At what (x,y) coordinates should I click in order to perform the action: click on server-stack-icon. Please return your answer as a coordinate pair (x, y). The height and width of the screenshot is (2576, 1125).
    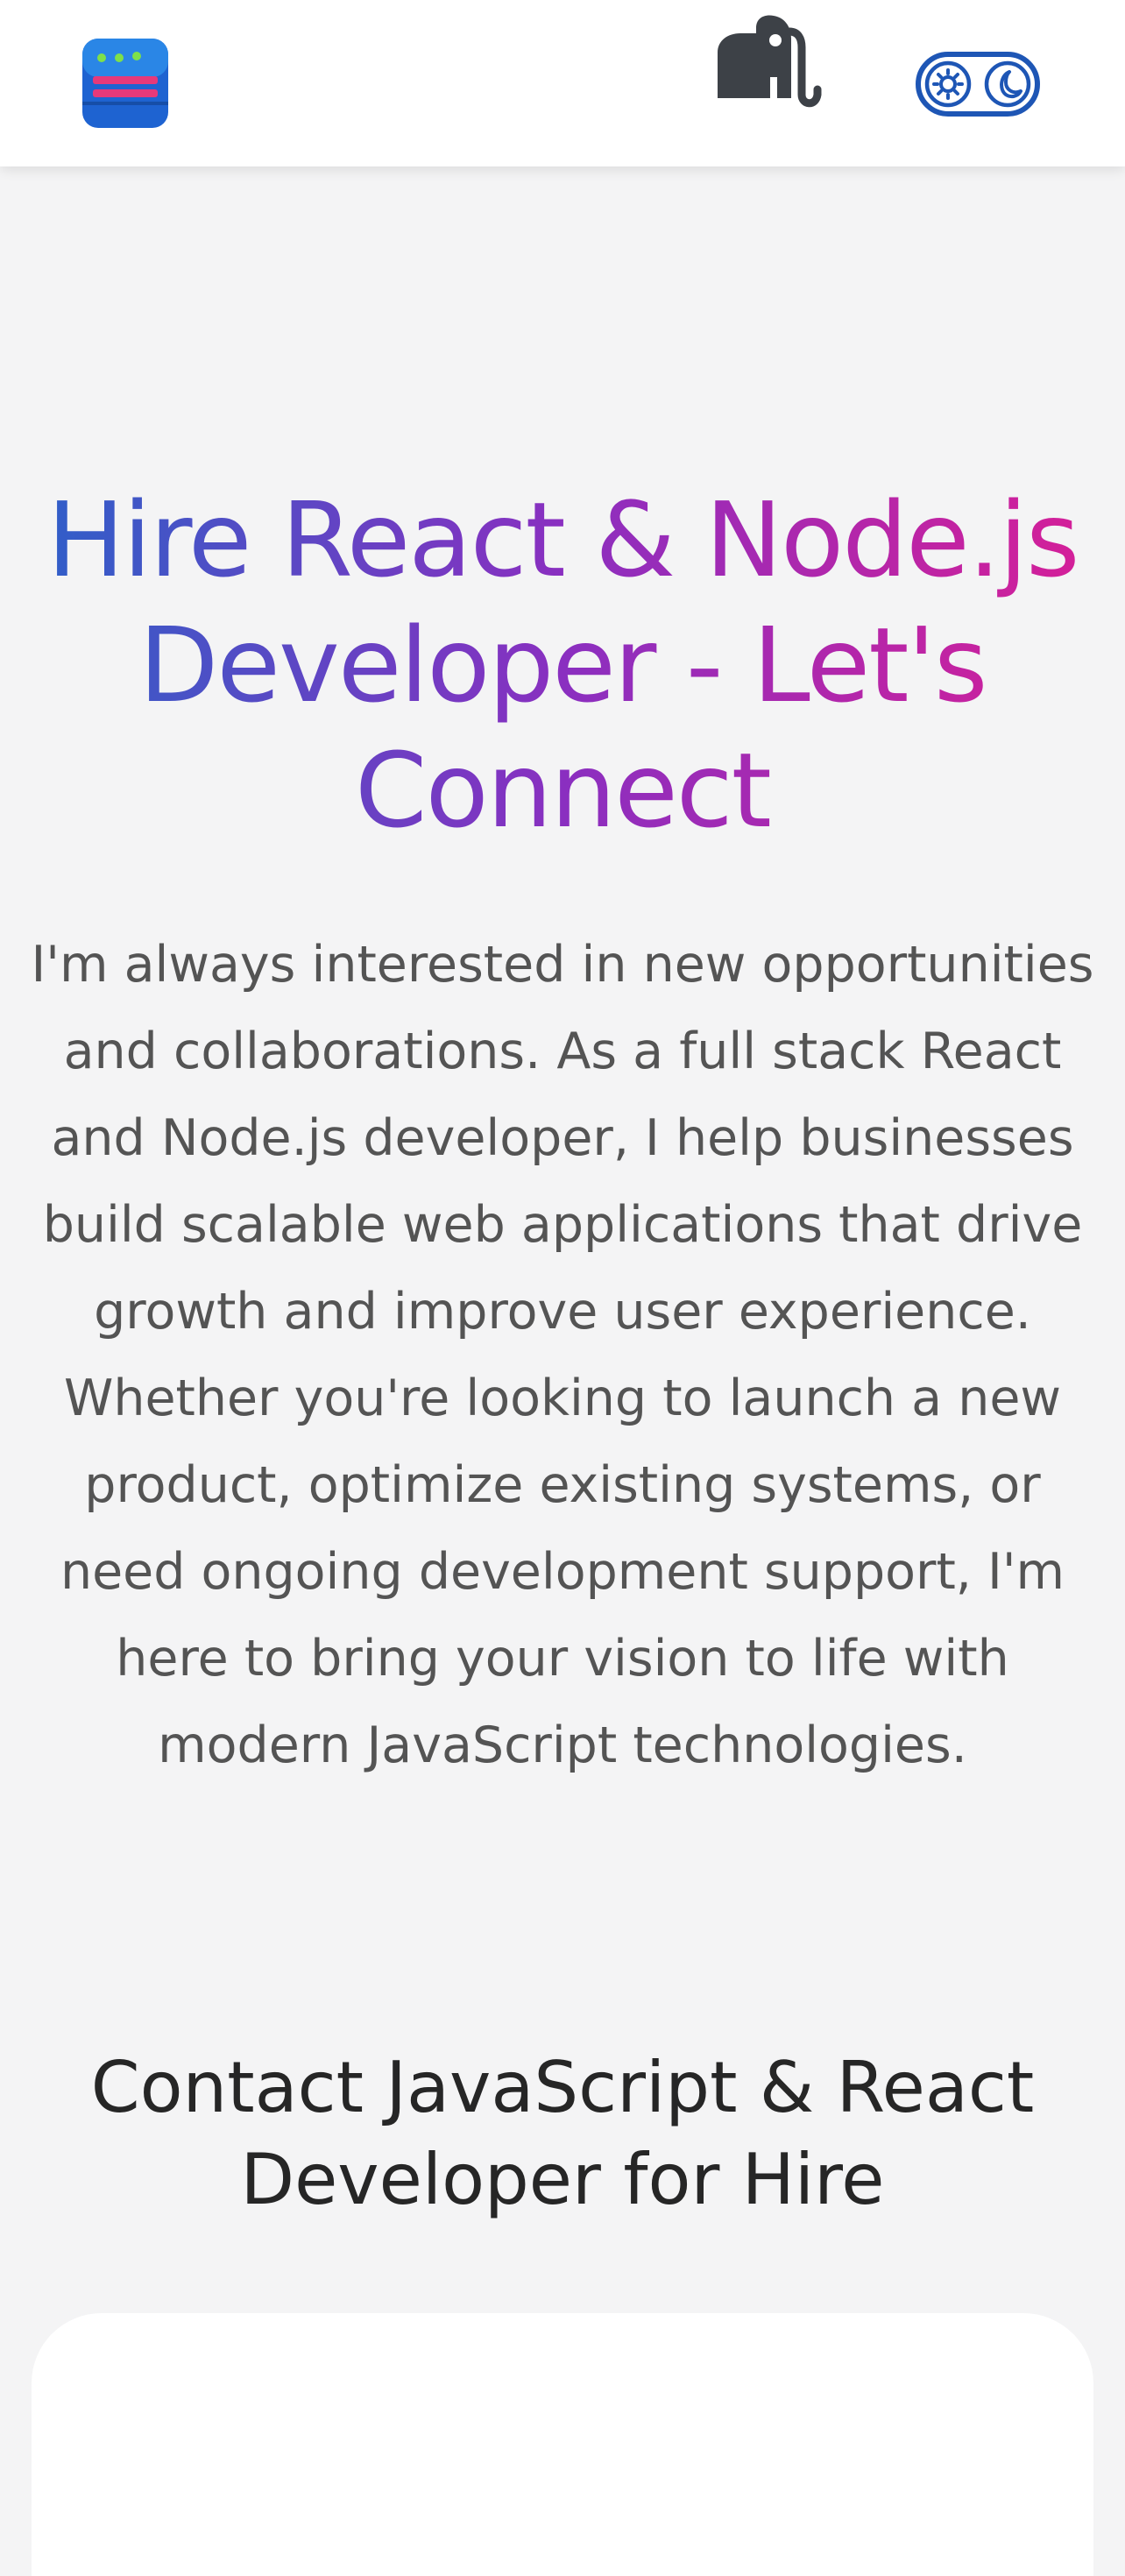
    Looking at the image, I should click on (125, 83).